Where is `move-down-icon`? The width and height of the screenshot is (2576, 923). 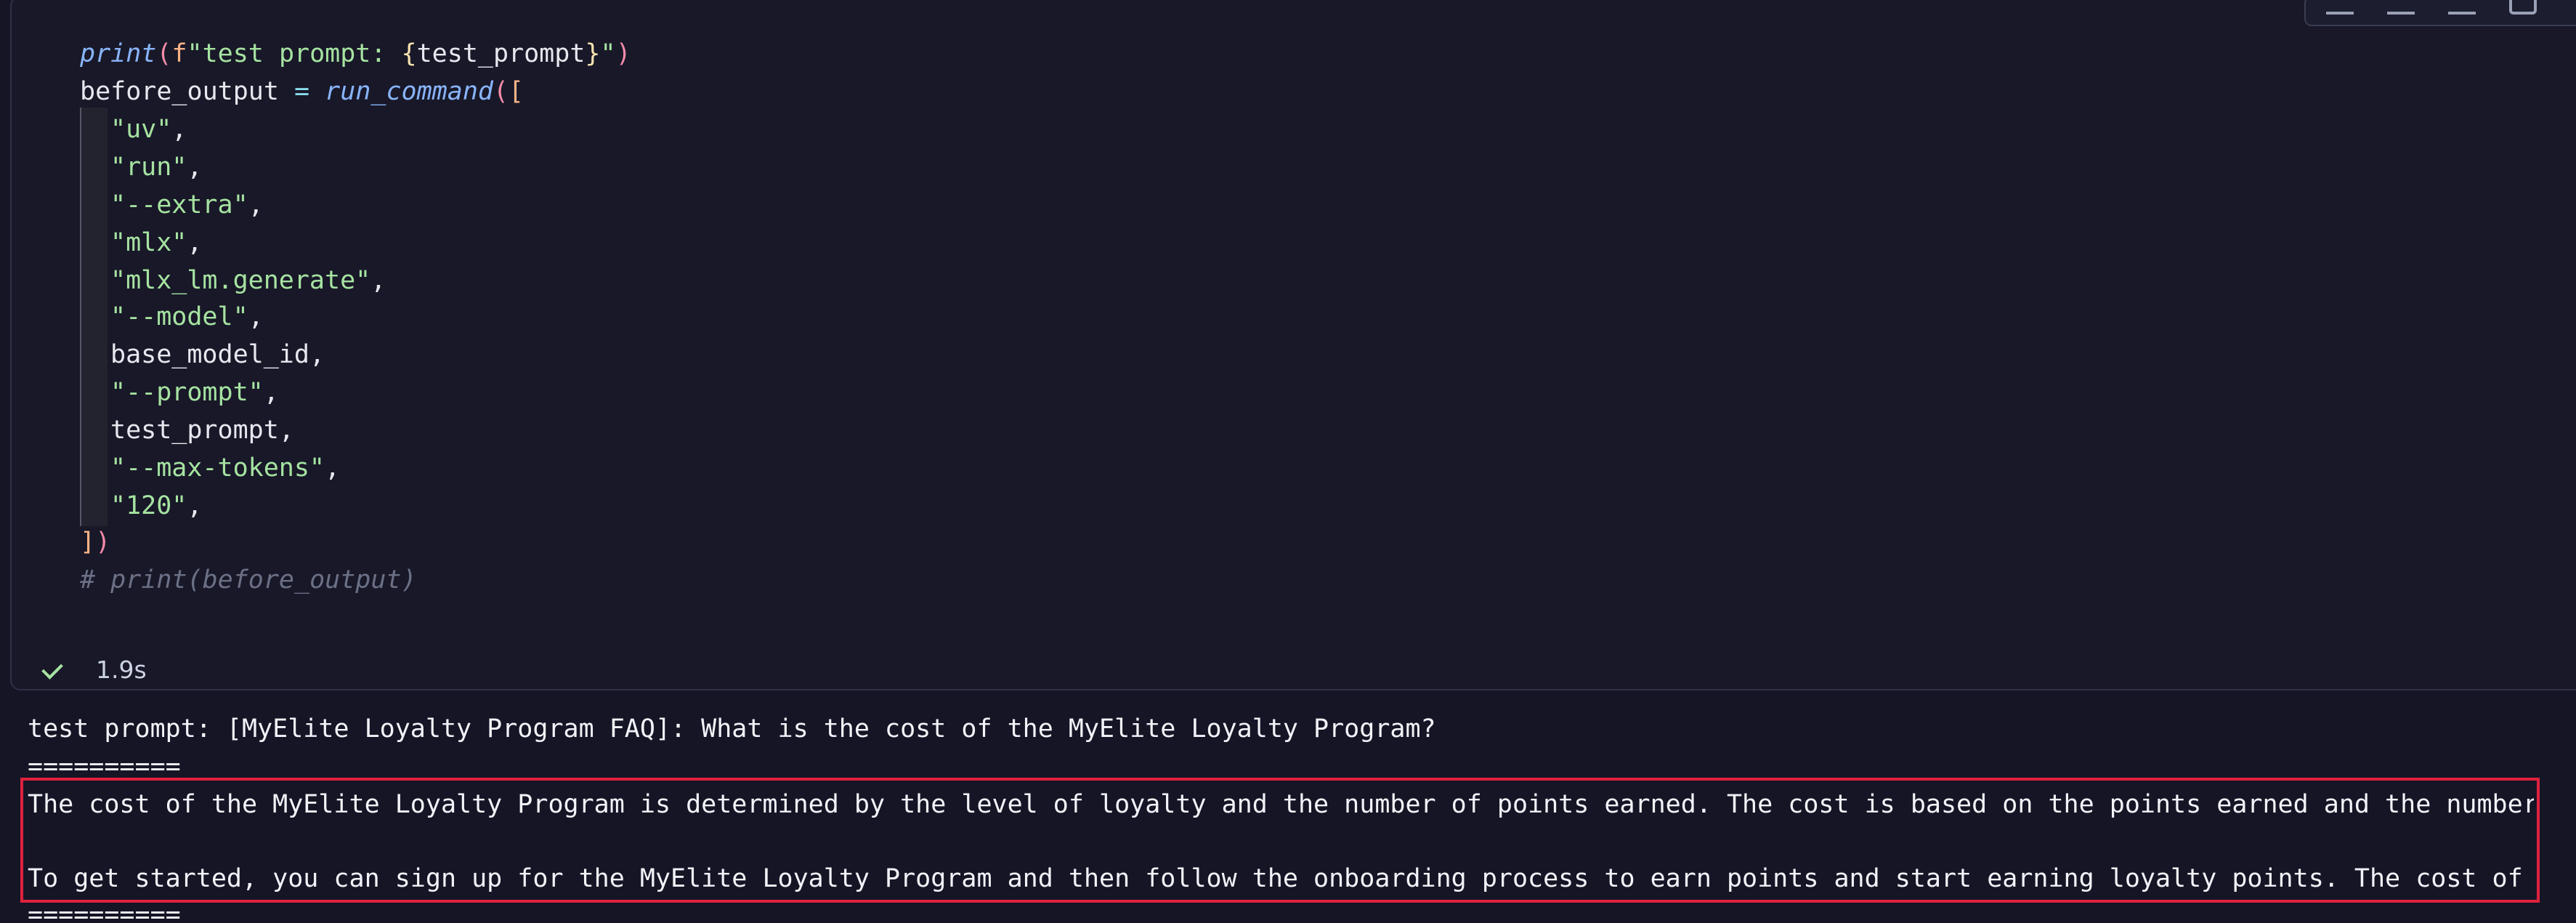 move-down-icon is located at coordinates (2462, 7).